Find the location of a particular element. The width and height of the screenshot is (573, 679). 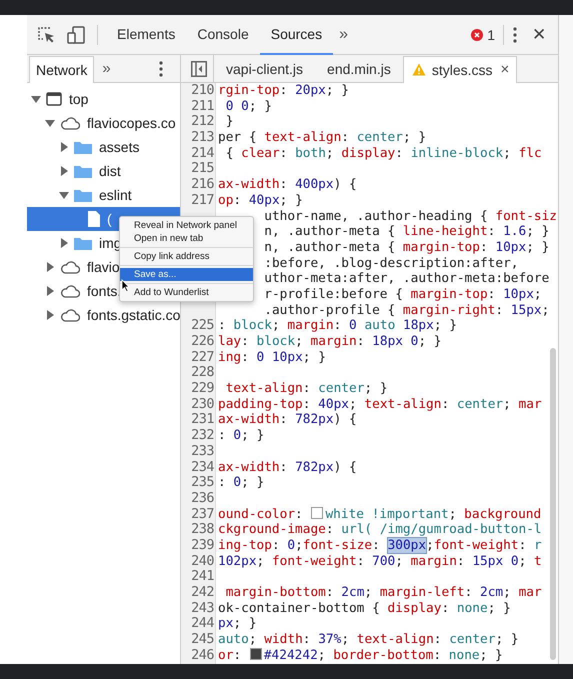

line-number: 244 is located at coordinates (202, 623).